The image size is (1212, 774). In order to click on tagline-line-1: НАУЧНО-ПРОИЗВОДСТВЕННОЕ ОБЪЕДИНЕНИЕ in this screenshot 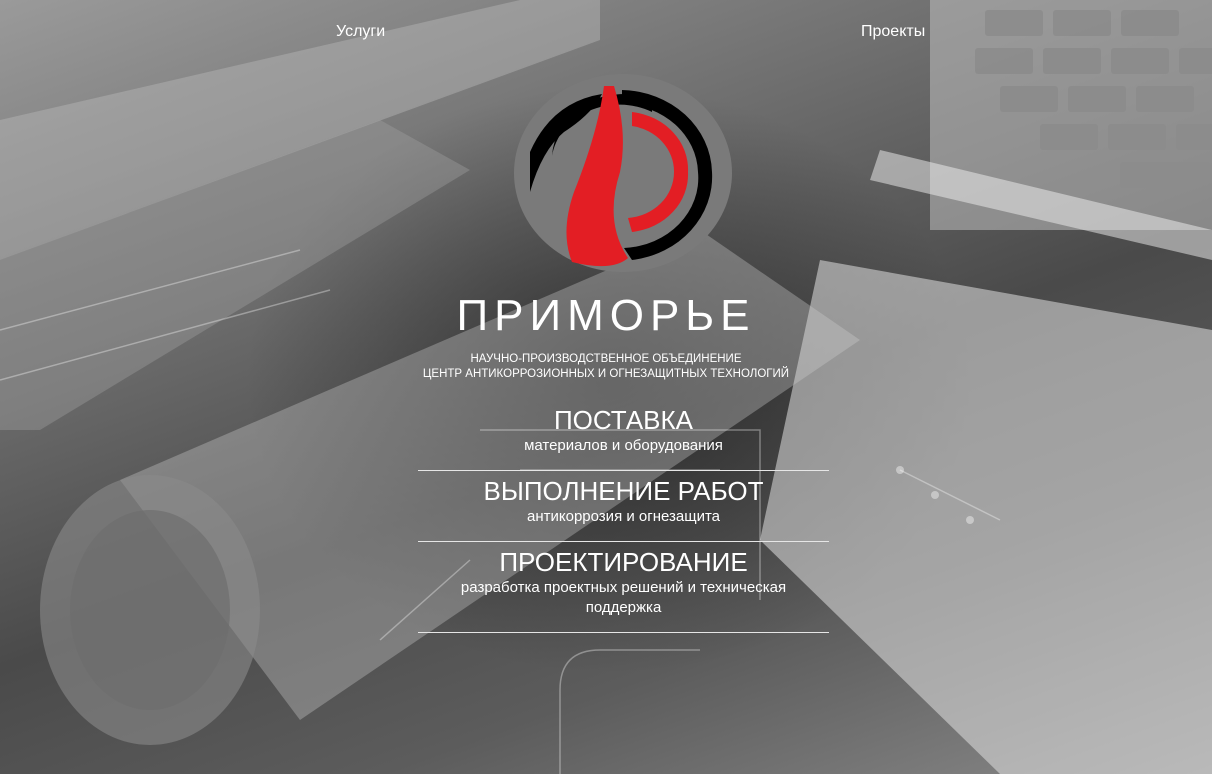, I will do `click(606, 359)`.